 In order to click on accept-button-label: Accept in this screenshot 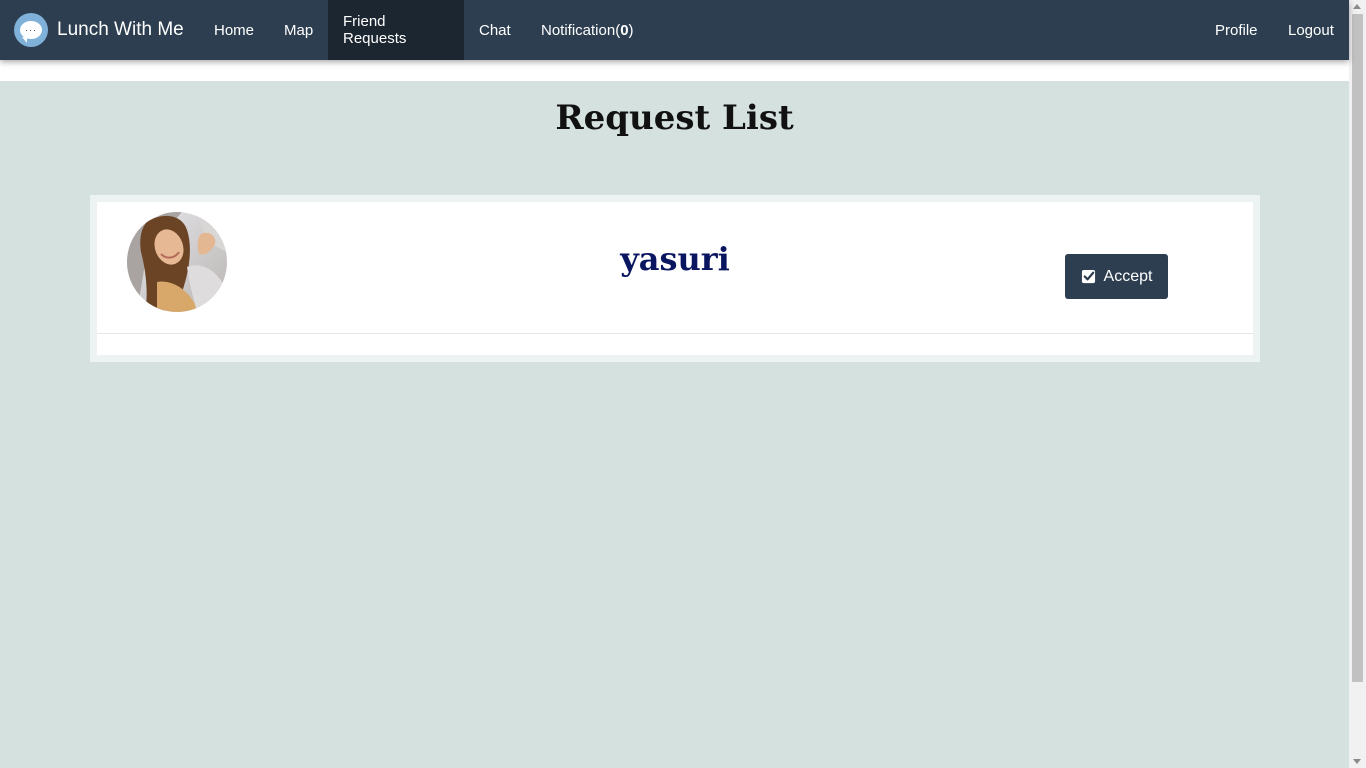, I will do `click(1128, 276)`.